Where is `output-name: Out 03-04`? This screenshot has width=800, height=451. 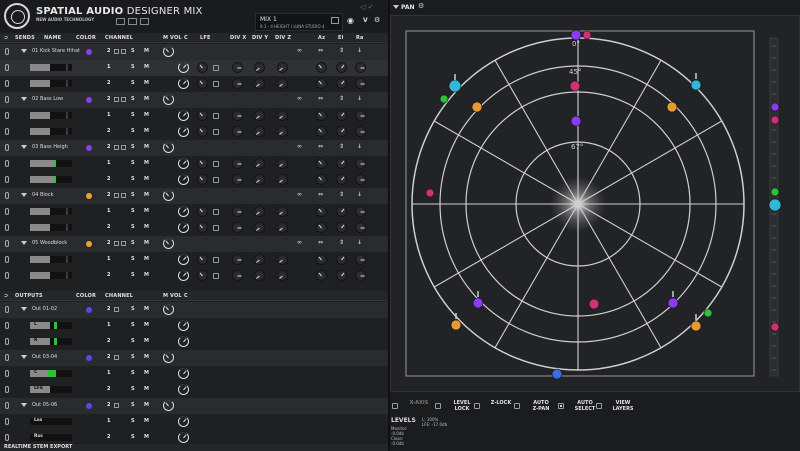
output-name: Out 03-04 is located at coordinates (44, 357).